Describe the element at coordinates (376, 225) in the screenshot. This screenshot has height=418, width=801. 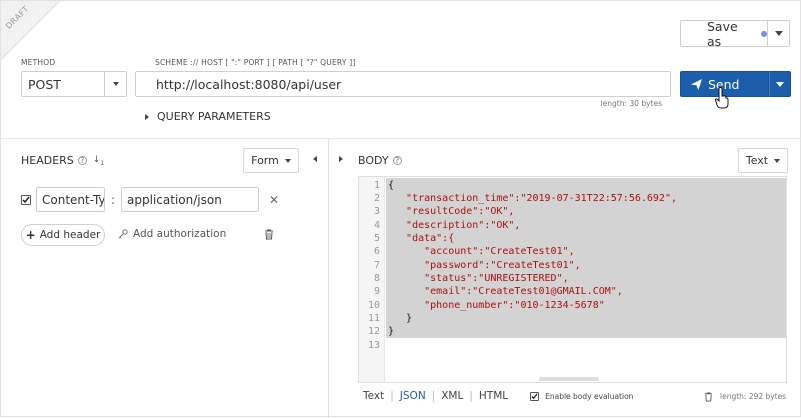
I see `line-number: 4` at that location.